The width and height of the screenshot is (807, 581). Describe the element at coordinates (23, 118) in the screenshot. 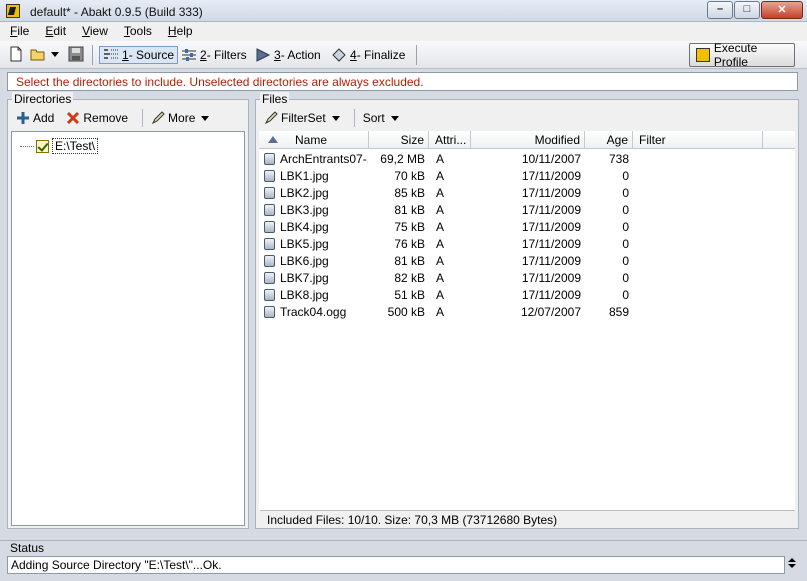

I see `add-icon` at that location.